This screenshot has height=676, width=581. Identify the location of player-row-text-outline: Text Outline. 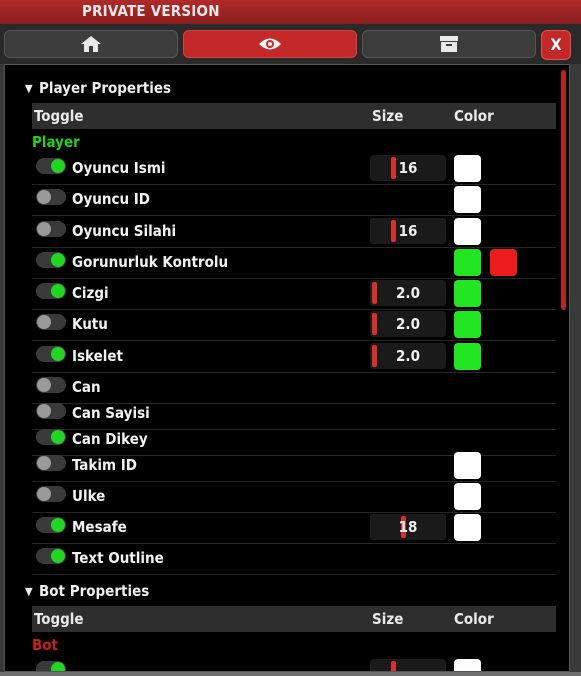
(294, 559).